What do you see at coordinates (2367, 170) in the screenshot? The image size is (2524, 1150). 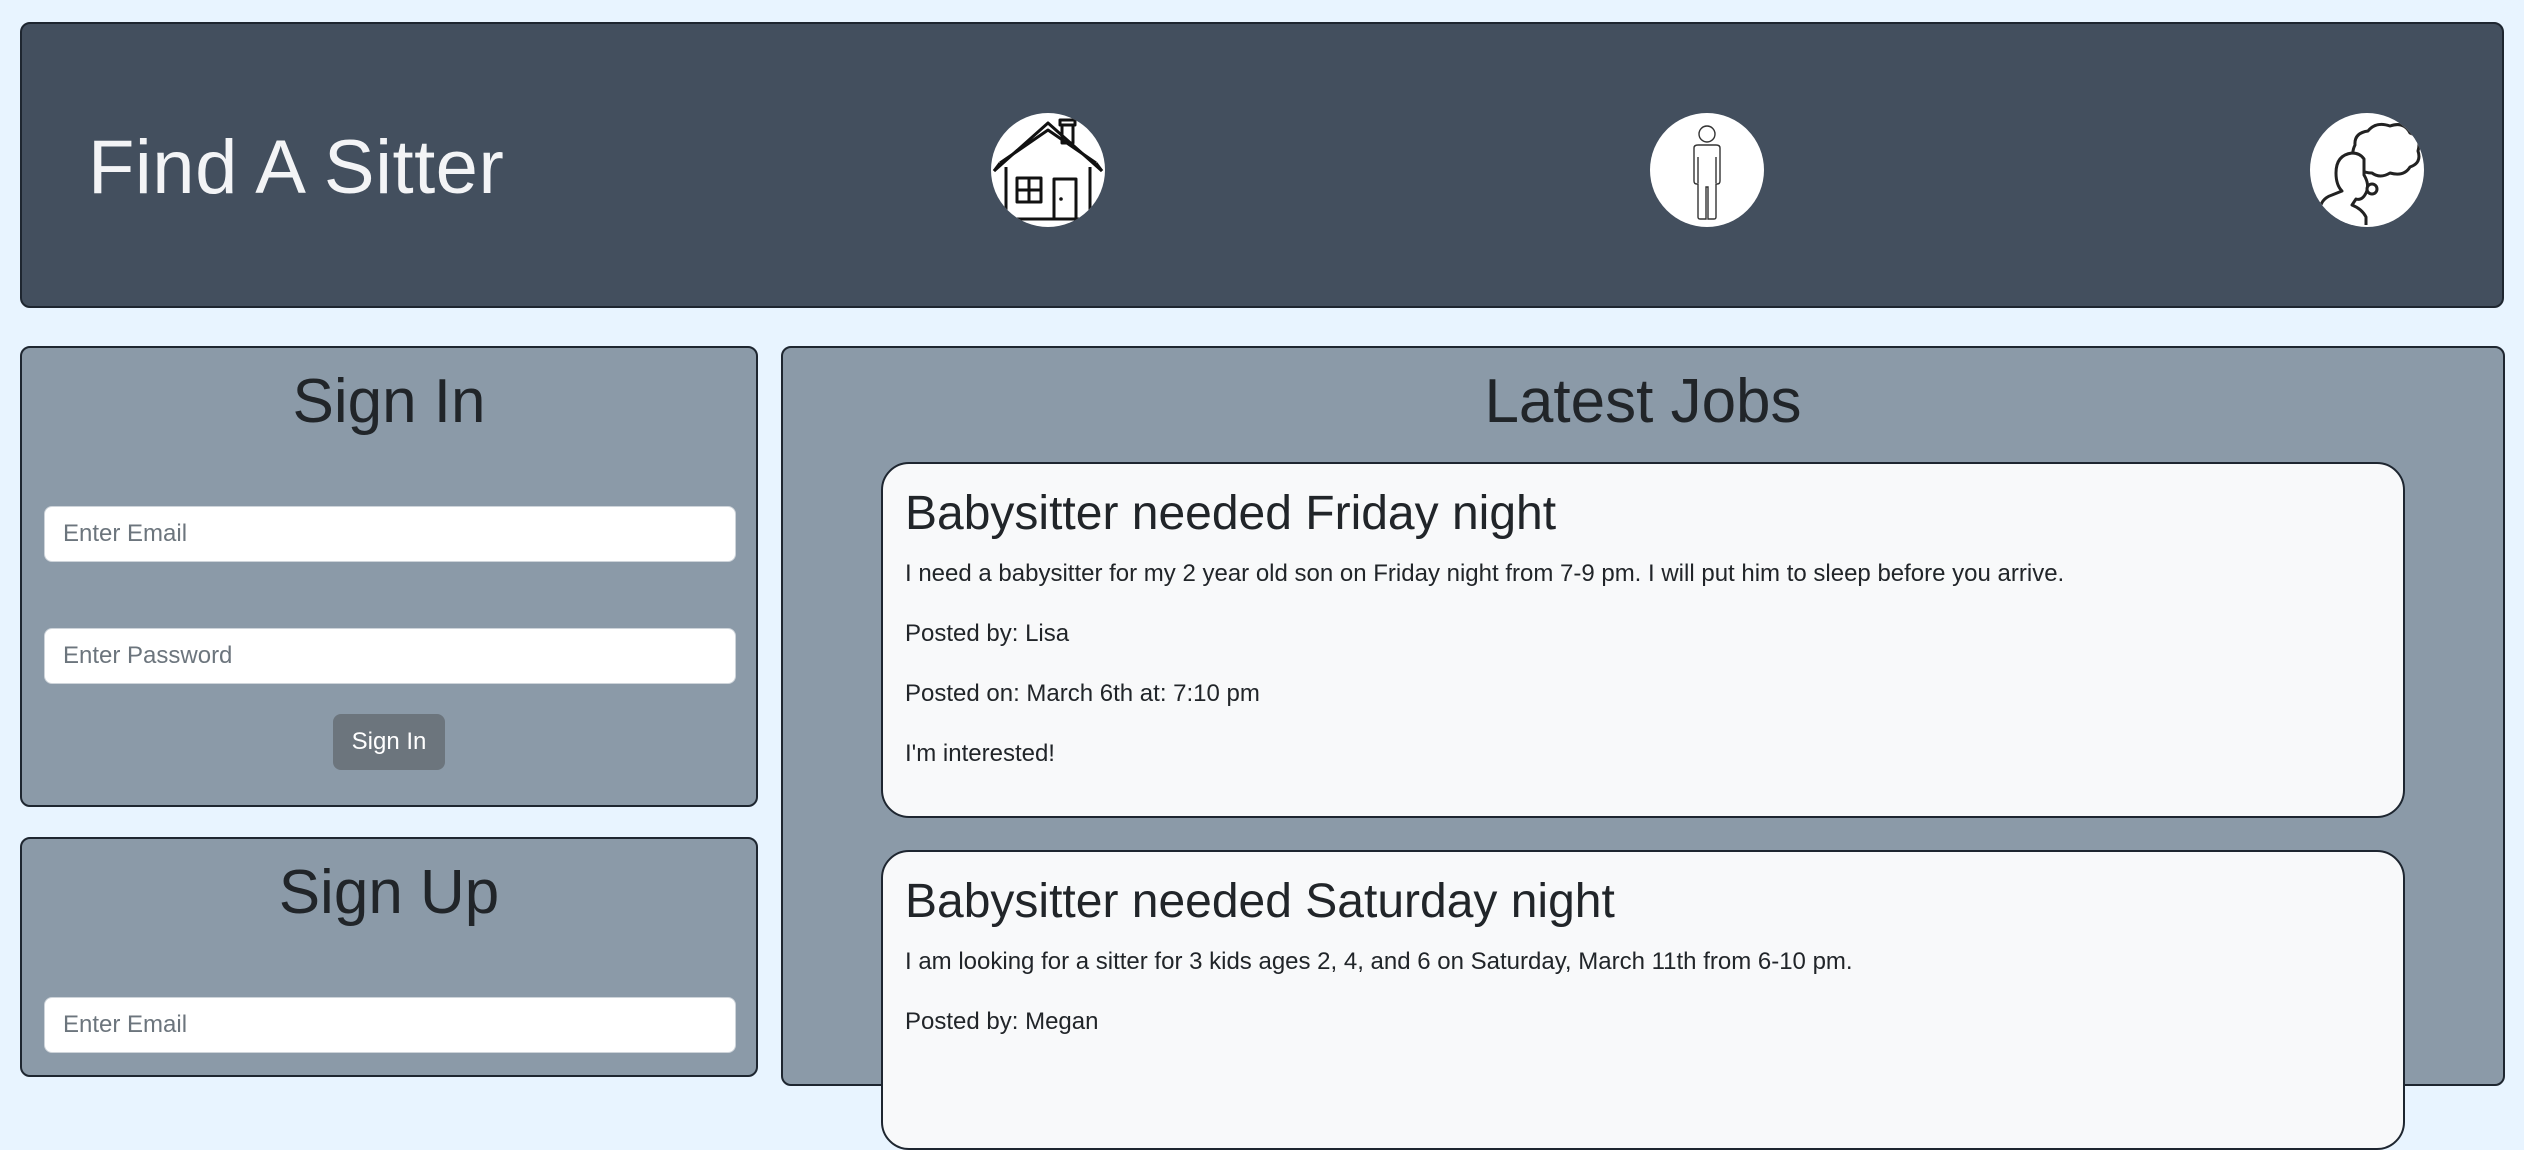 I see `thinking-person-icon` at bounding box center [2367, 170].